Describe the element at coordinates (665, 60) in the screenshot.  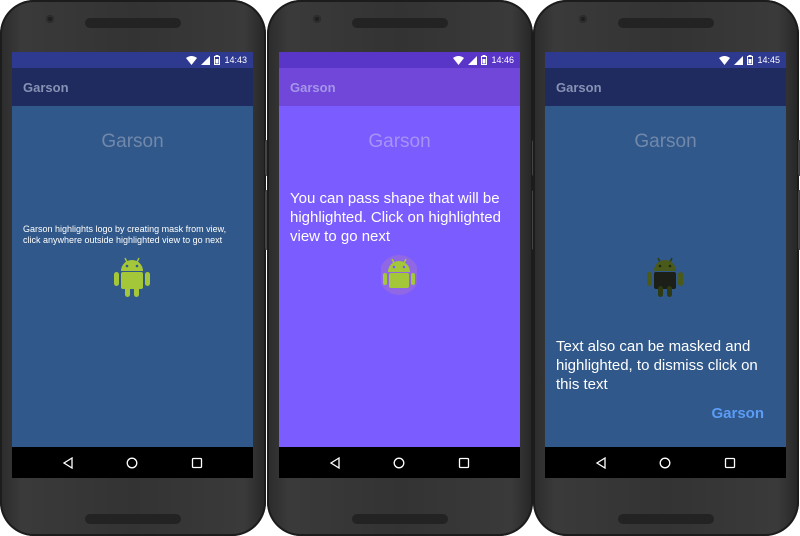
I see `status-bar: 14:45` at that location.